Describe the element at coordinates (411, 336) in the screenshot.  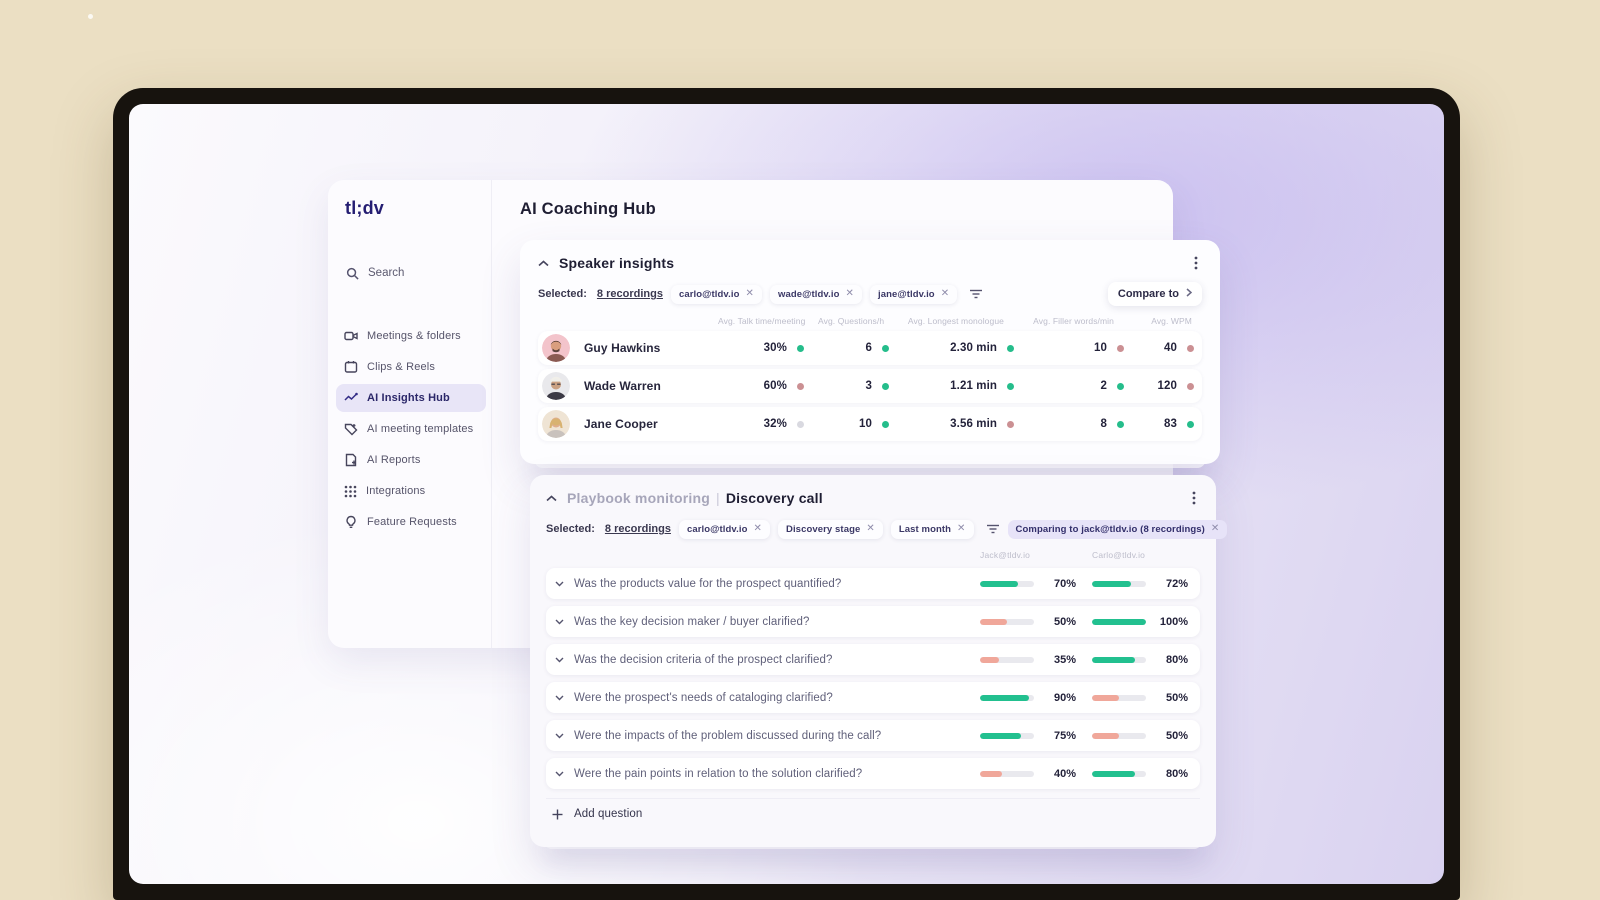
I see `sidebar-item-meetings-folders: Meetings & folders` at that location.